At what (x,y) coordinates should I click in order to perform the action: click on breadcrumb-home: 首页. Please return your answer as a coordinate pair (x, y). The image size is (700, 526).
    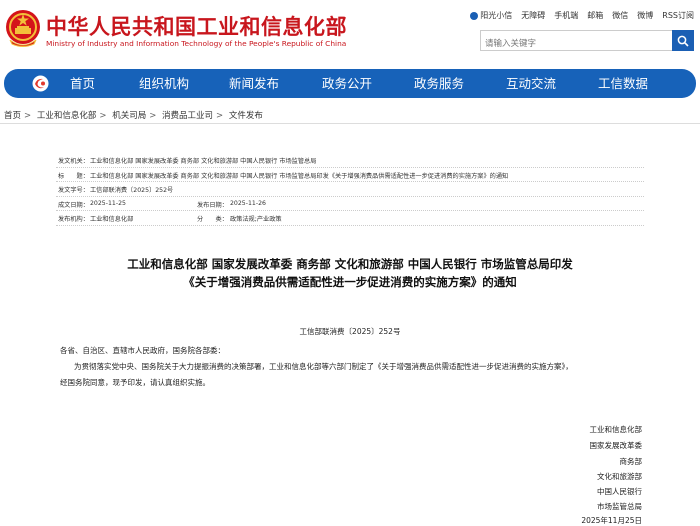
    Looking at the image, I should click on (12, 116).